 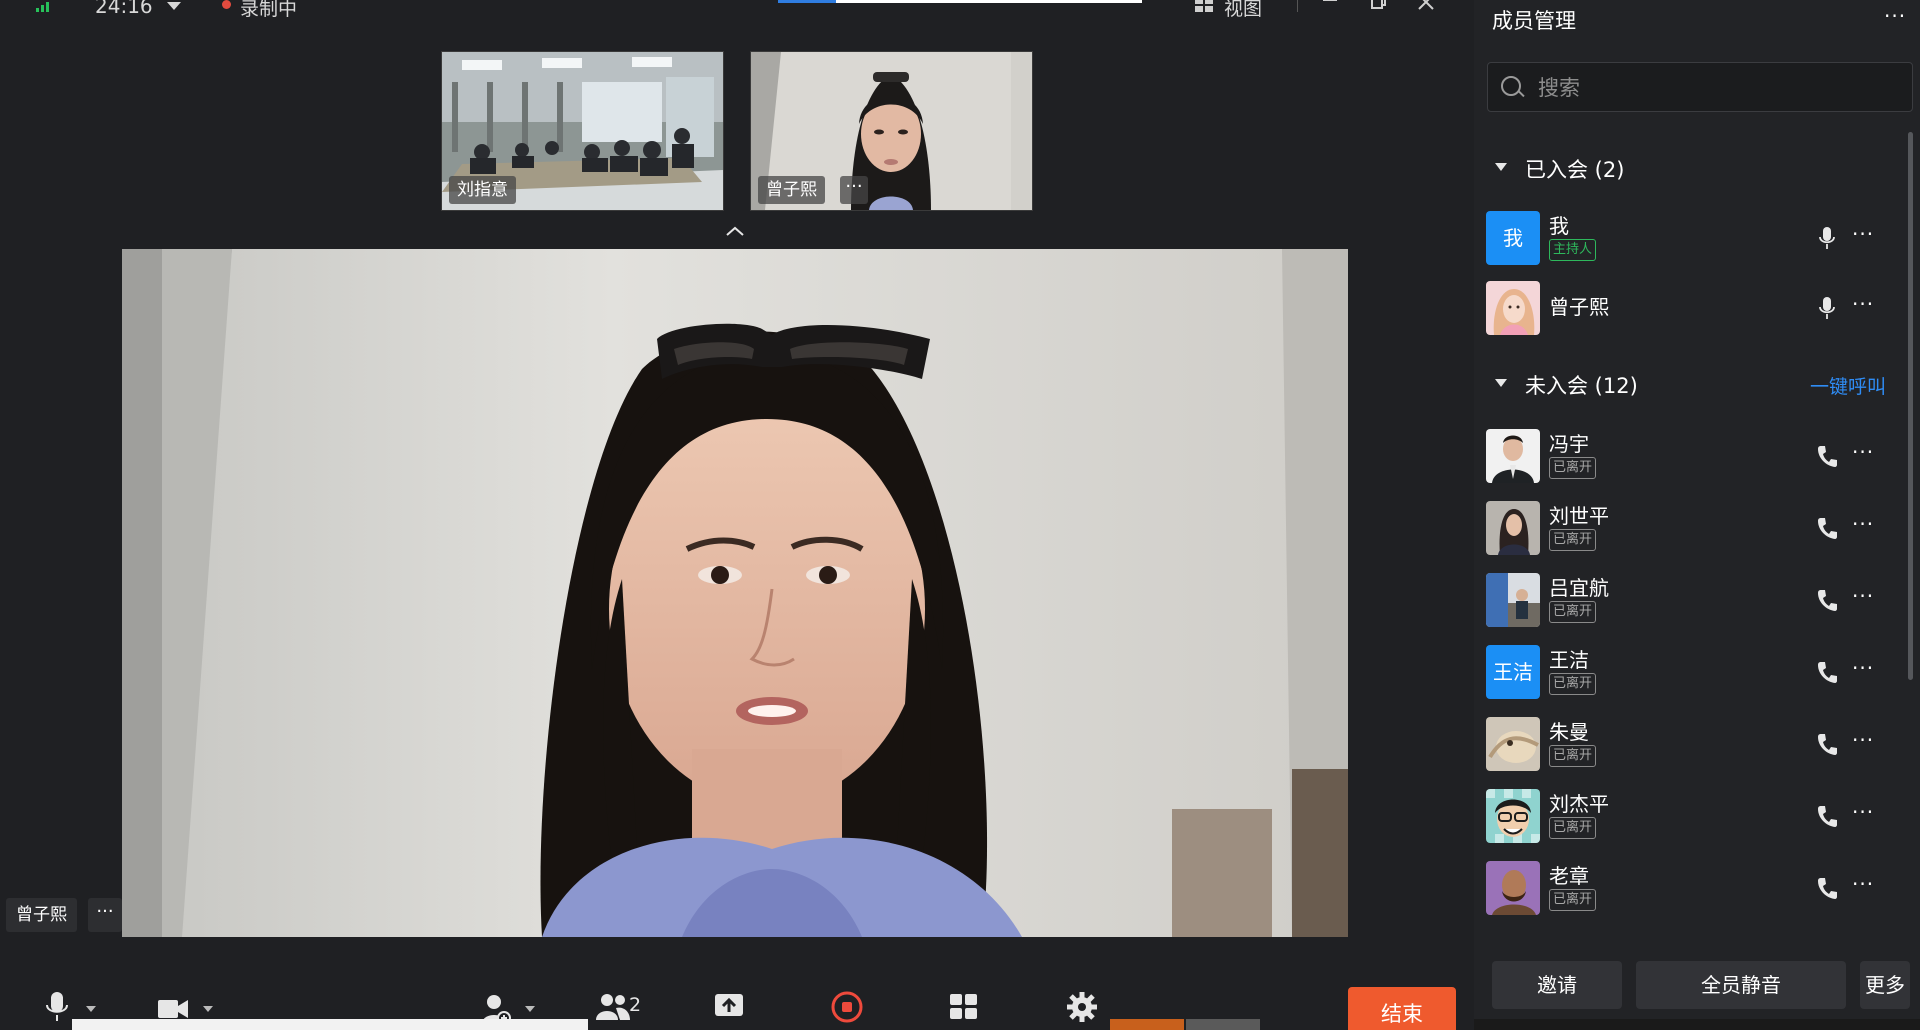 I want to click on search-input, so click(x=1718, y=88).